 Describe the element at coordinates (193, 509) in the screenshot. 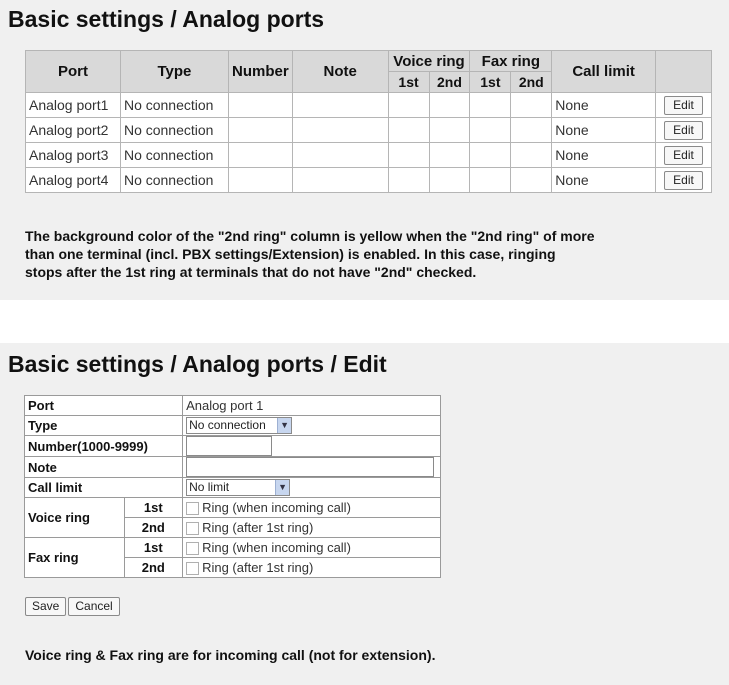

I see `voice-ring-1st-checkbox` at that location.